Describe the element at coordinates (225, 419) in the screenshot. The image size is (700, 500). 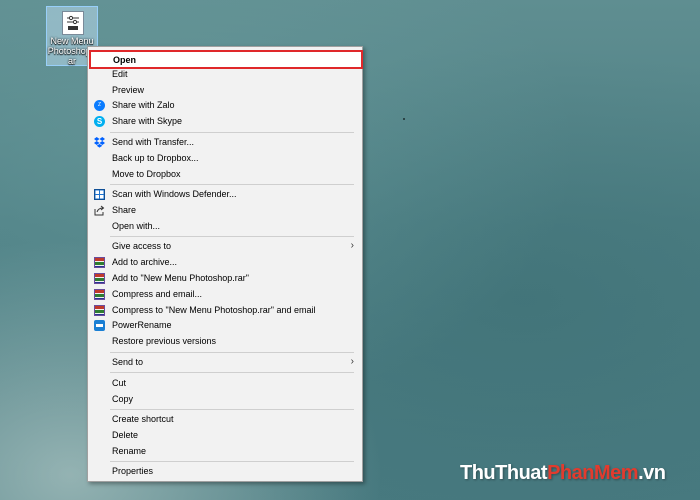
I see `menu-item-create-shortcut: Create shortcut` at that location.